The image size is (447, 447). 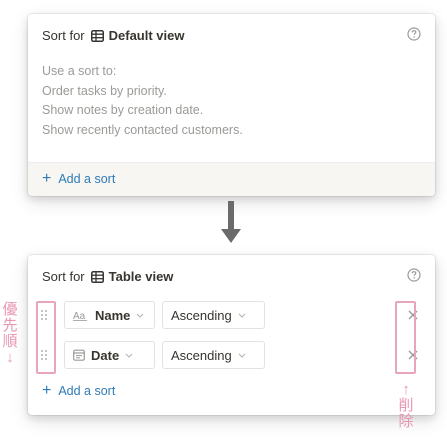 I want to click on delete-annotation: ↑ 削 除, so click(x=406, y=406).